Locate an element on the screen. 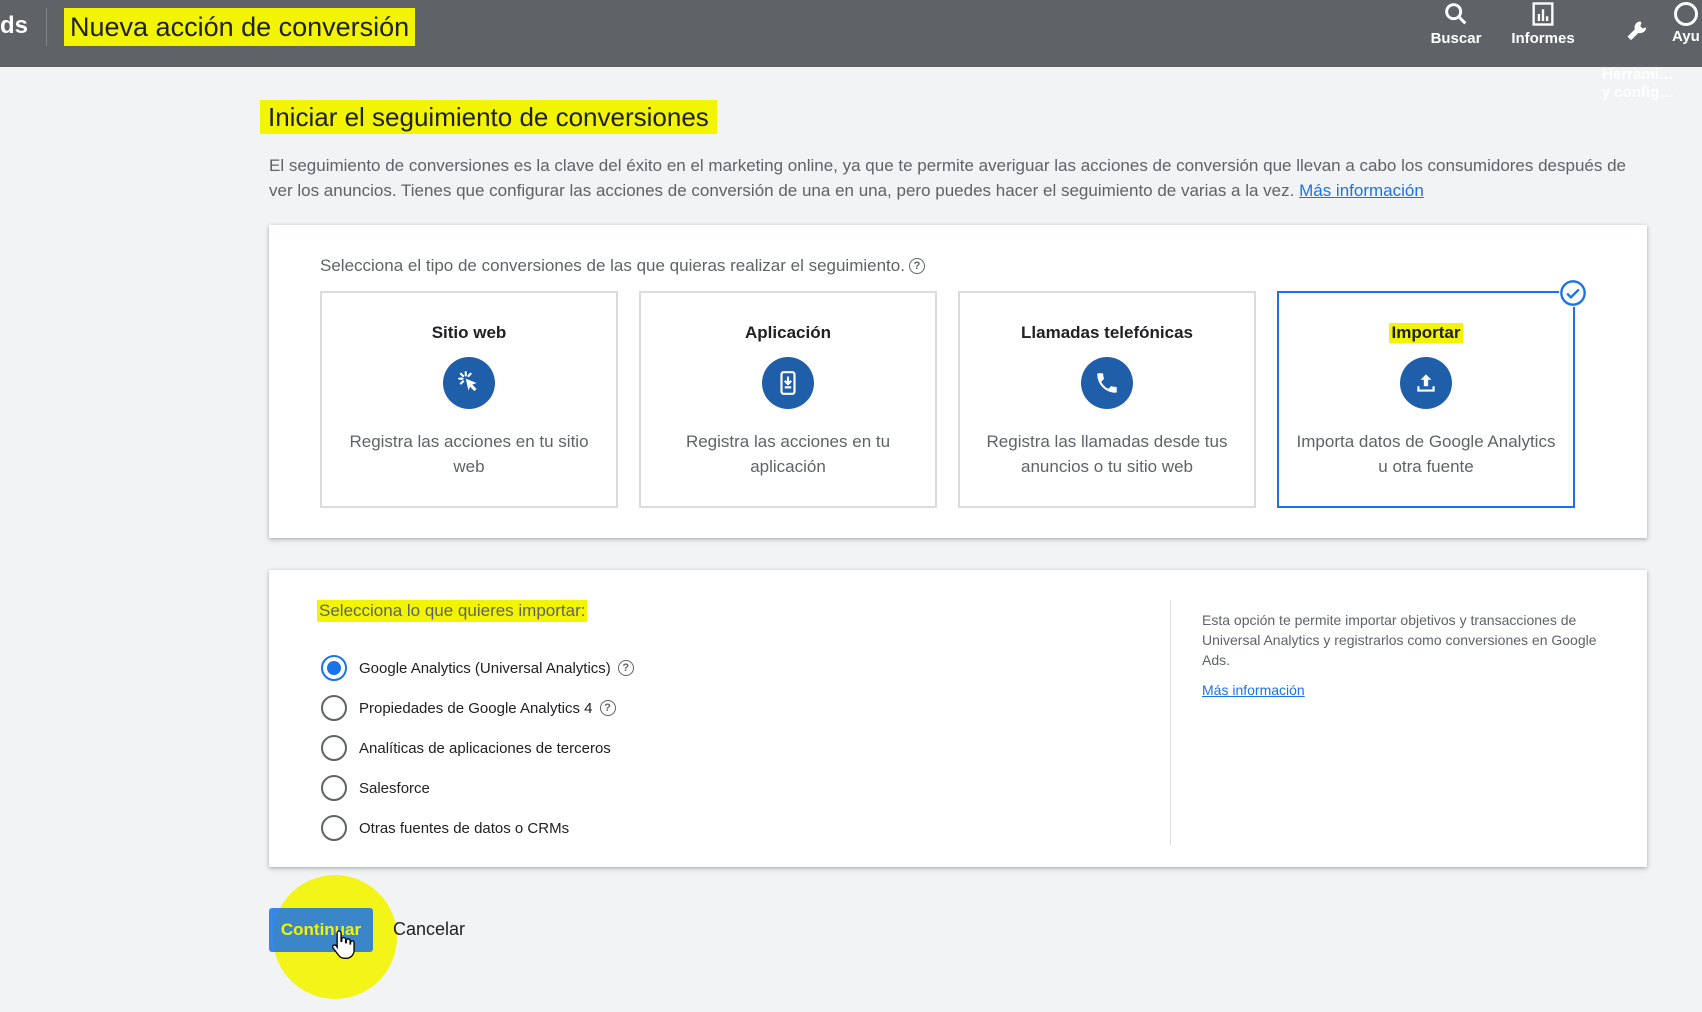 The image size is (1702, 1012). hand-cursor-icon is located at coordinates (343, 944).